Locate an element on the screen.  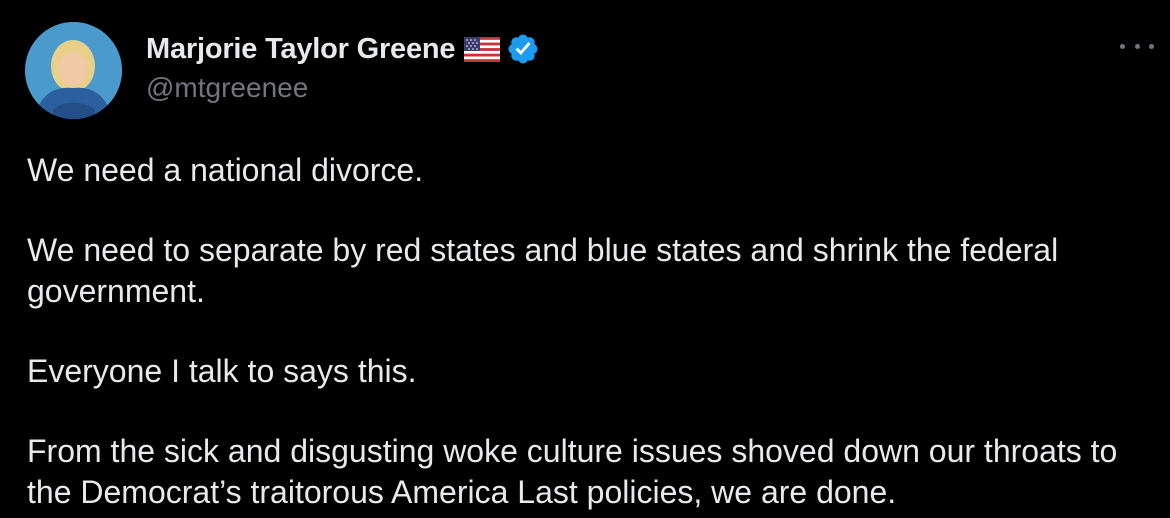
verified-badge-icon is located at coordinates (523, 49).